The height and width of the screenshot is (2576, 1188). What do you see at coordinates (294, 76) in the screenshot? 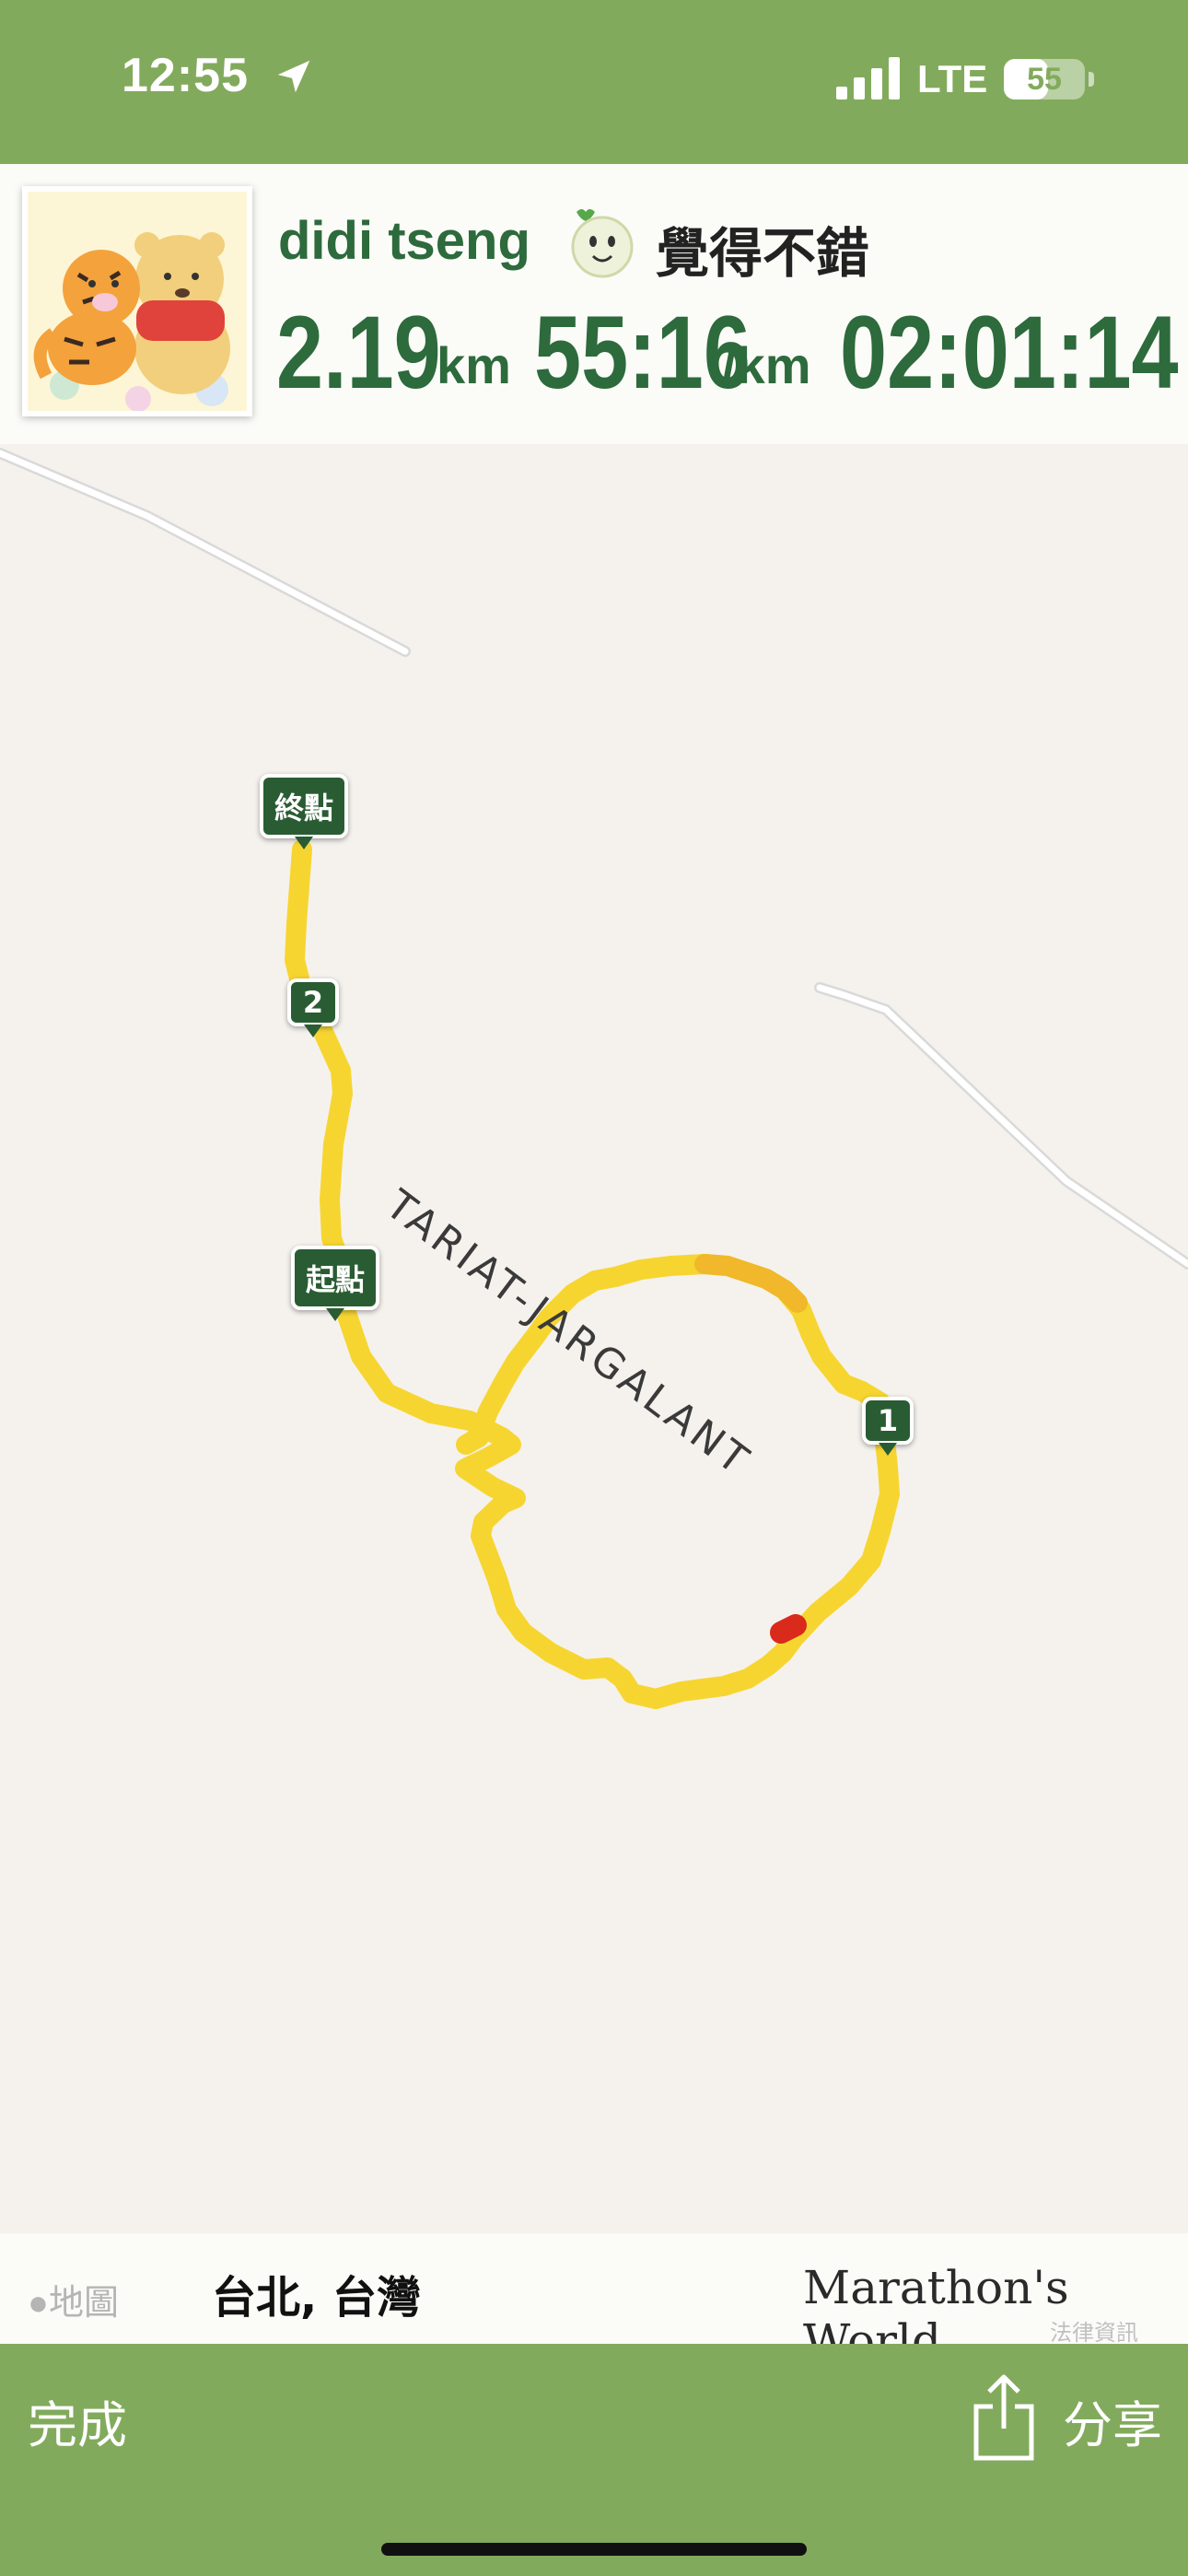
I see `location-arrow-icon` at bounding box center [294, 76].